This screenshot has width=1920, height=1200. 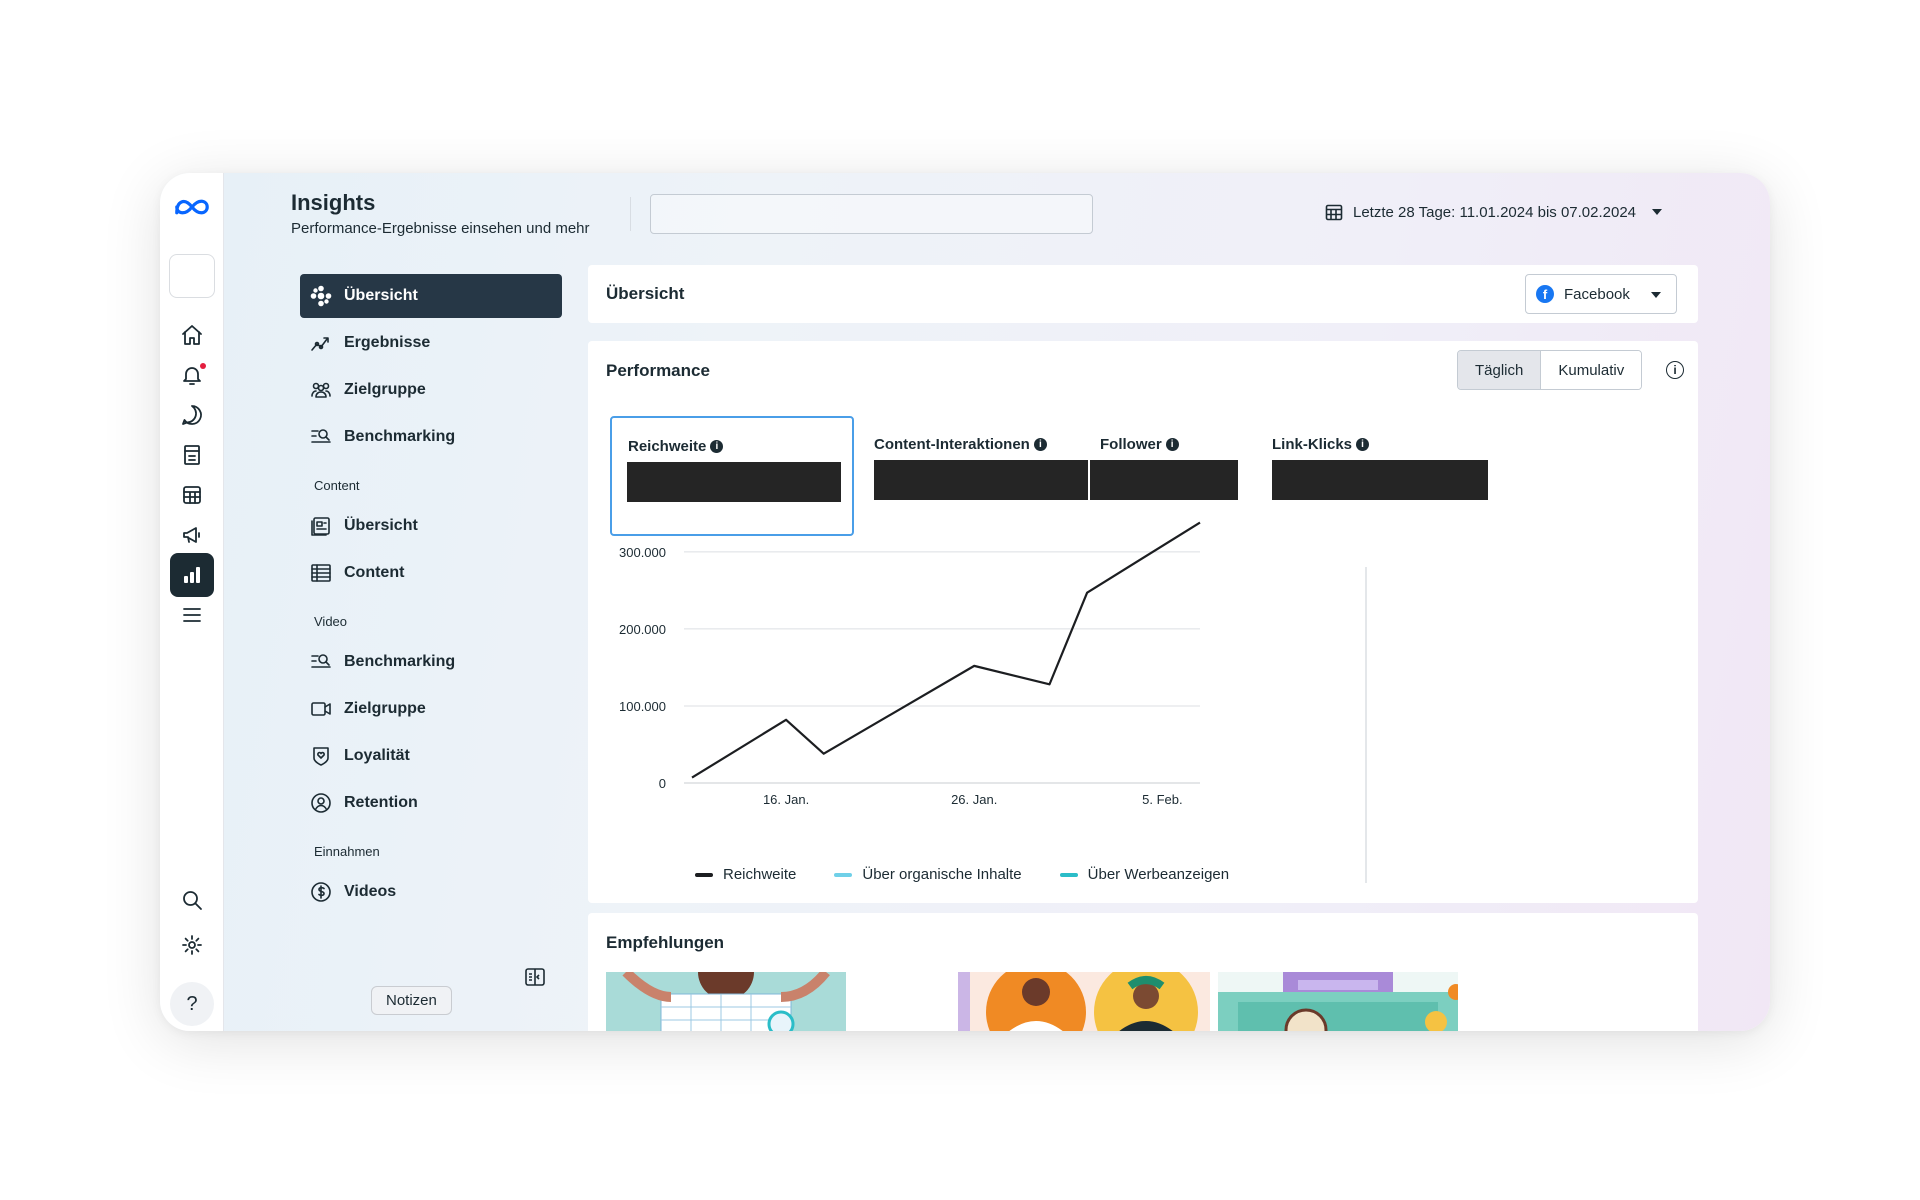 I want to click on subnav-item-videos-income: Videos, so click(x=431, y=892).